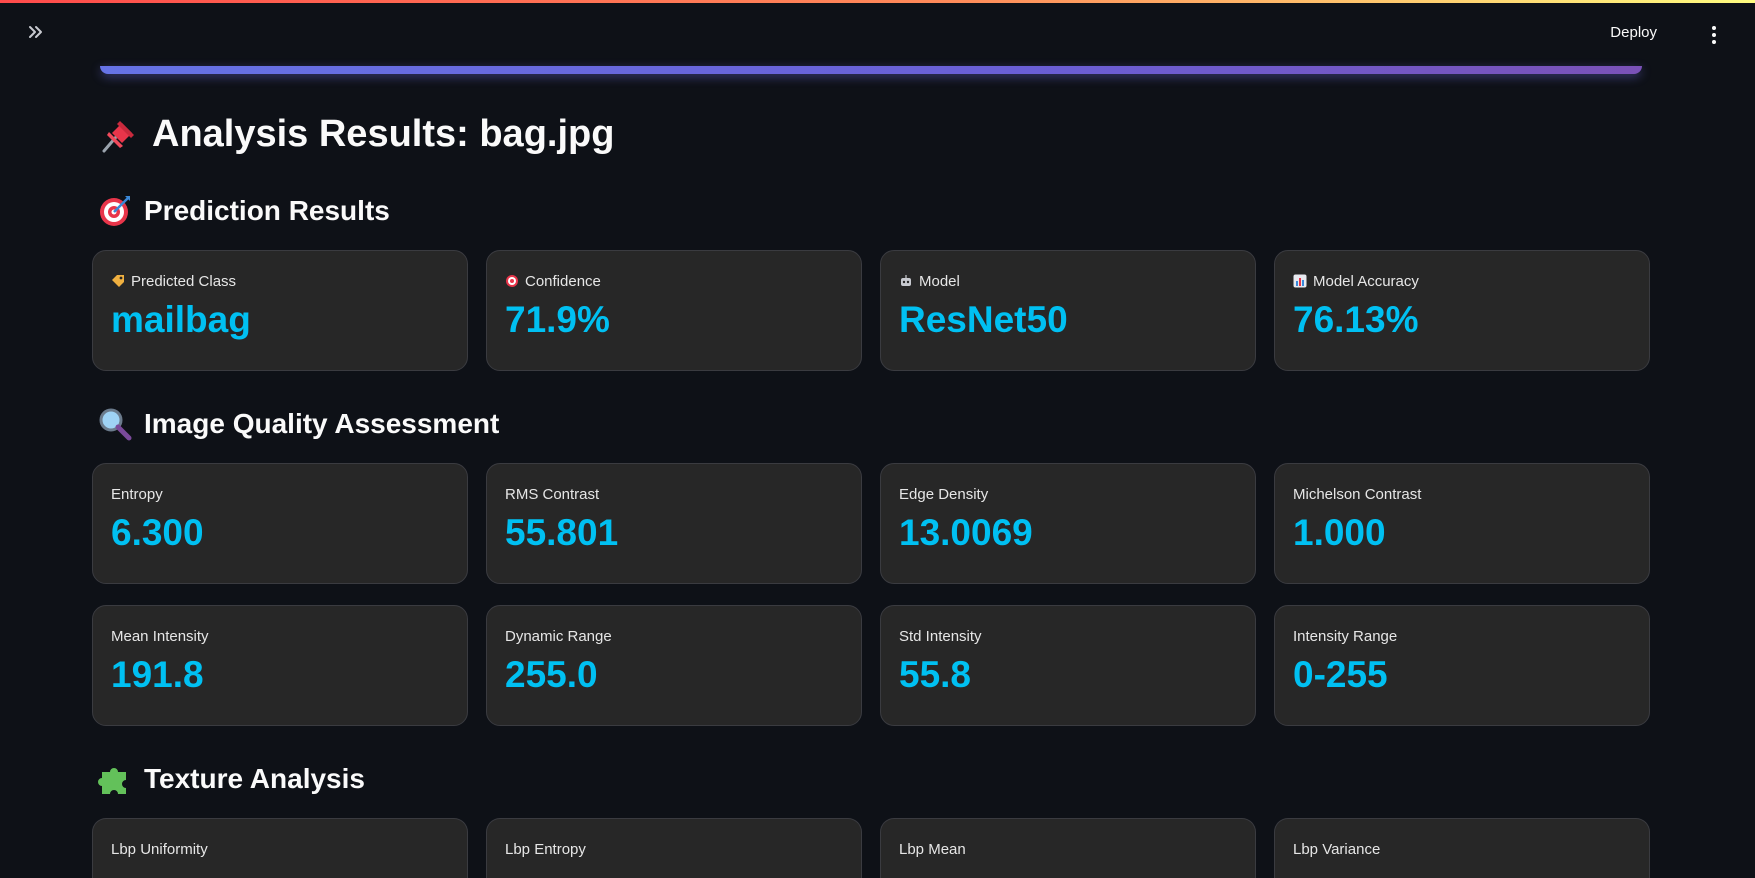 This screenshot has width=1755, height=878. Describe the element at coordinates (906, 280) in the screenshot. I see `robot-icon` at that location.